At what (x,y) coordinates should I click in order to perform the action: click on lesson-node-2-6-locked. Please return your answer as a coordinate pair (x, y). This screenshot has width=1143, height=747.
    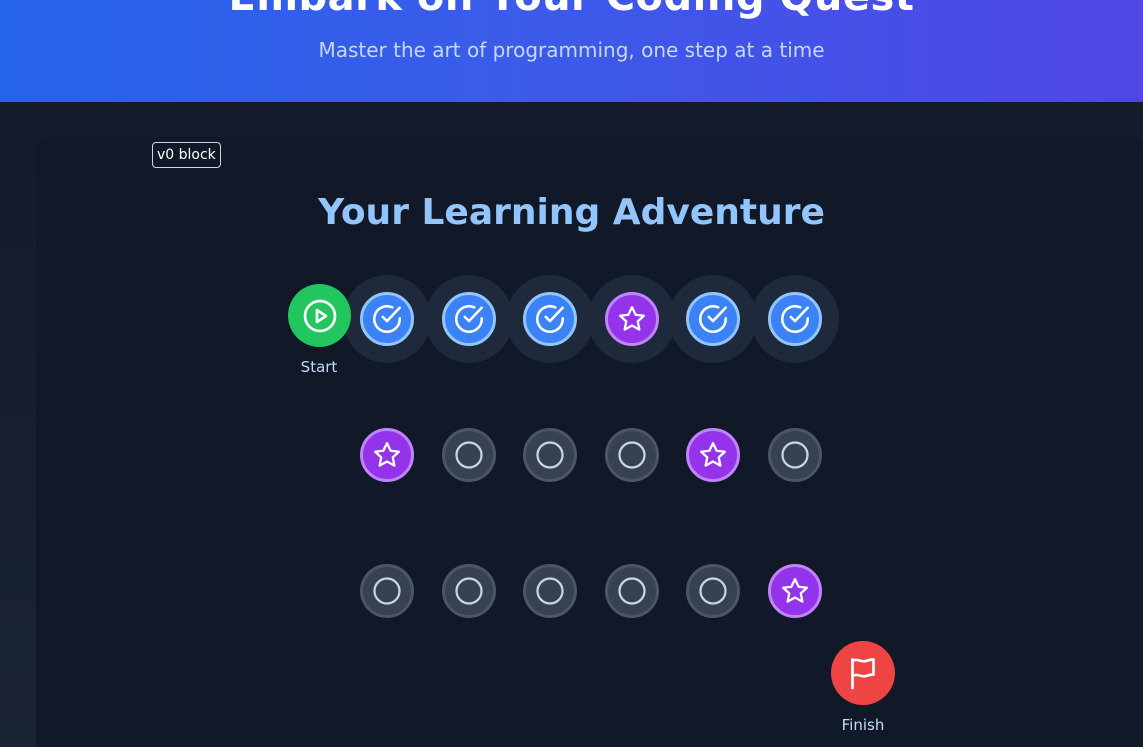
    Looking at the image, I should click on (795, 455).